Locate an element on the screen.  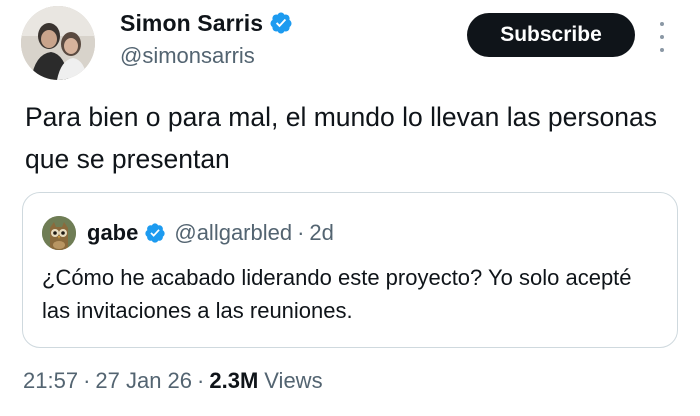
quoted-handle: @allgarbled is located at coordinates (233, 233).